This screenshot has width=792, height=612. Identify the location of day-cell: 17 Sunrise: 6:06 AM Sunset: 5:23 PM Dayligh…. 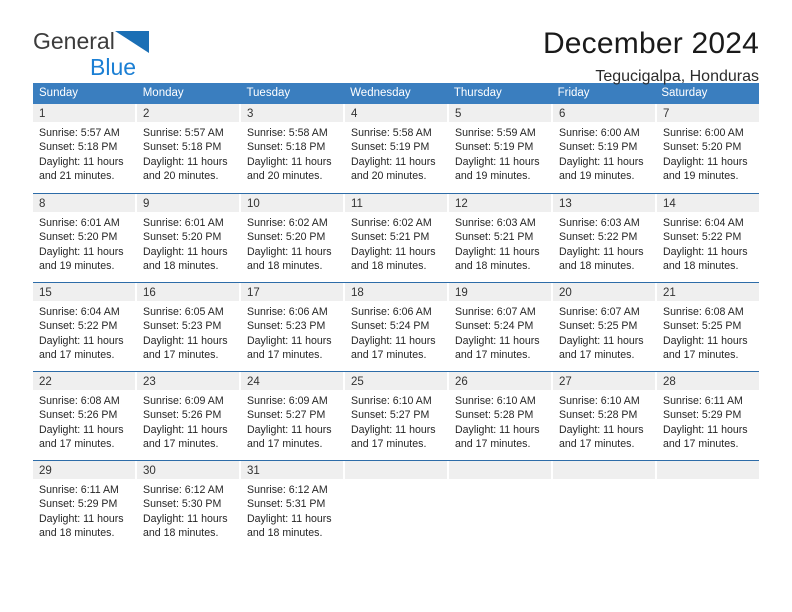
(293, 327).